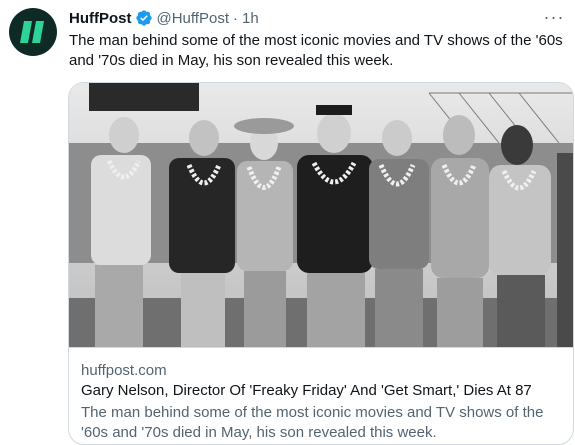 This screenshot has height=445, width=575. What do you see at coordinates (100, 18) in the screenshot?
I see `author-name: HuffPost` at bounding box center [100, 18].